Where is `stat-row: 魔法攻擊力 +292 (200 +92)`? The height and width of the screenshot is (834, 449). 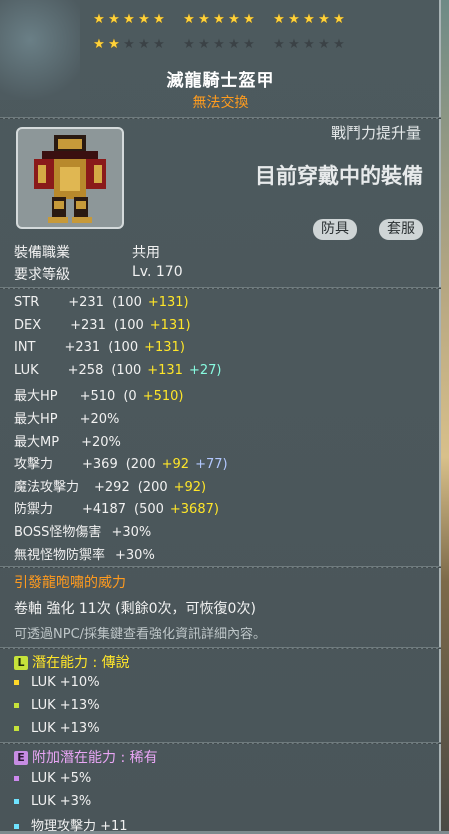 stat-row: 魔法攻擊力 +292 (200 +92) is located at coordinates (110, 485).